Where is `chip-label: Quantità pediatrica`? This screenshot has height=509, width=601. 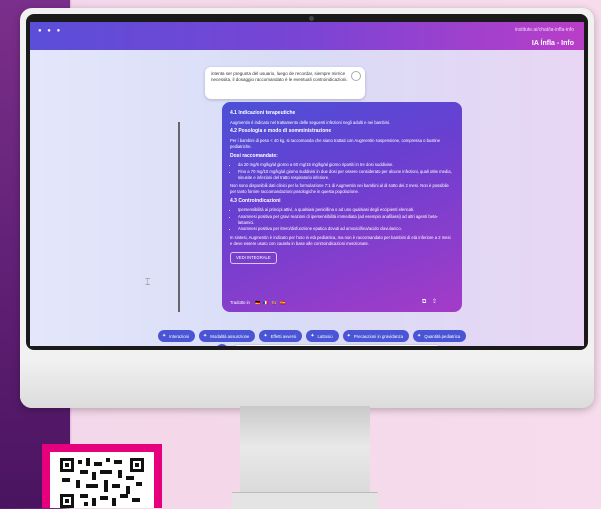
chip-label: Quantità pediatrica is located at coordinates (442, 336).